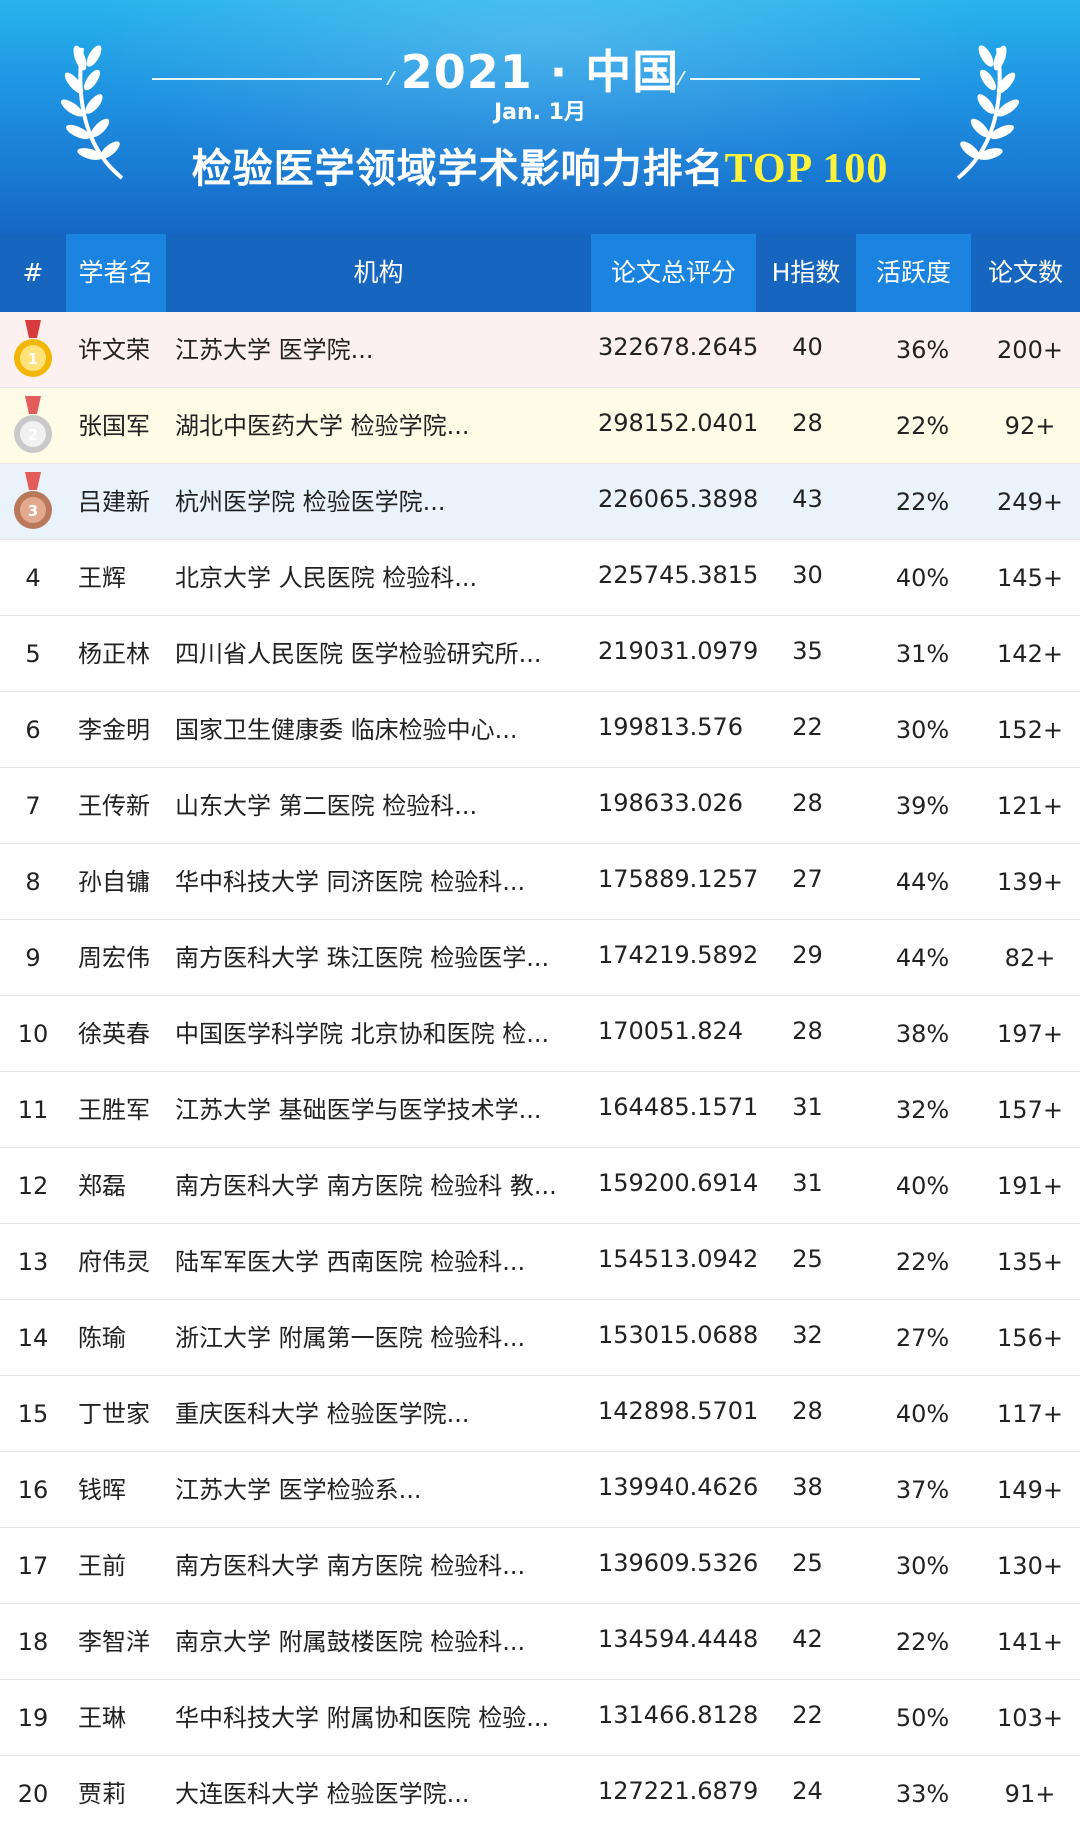 Image resolution: width=1080 pixels, height=1831 pixels. I want to click on page-title-highlight: TOP 100, so click(806, 169).